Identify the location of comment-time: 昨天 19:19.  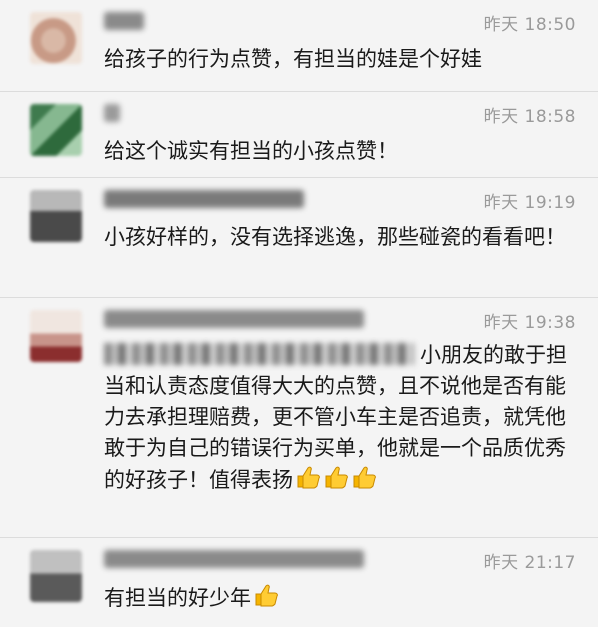
(529, 203).